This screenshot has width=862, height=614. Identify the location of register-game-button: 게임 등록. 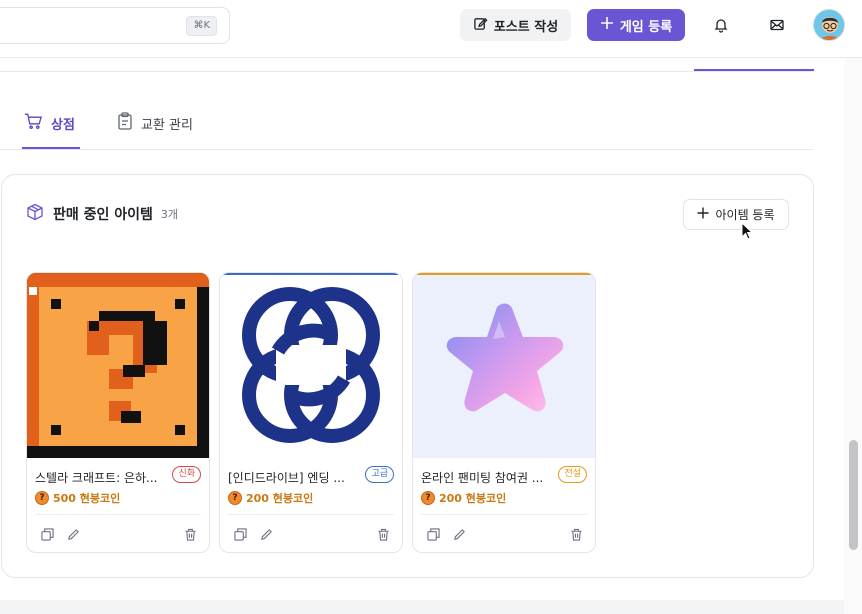
(636, 25).